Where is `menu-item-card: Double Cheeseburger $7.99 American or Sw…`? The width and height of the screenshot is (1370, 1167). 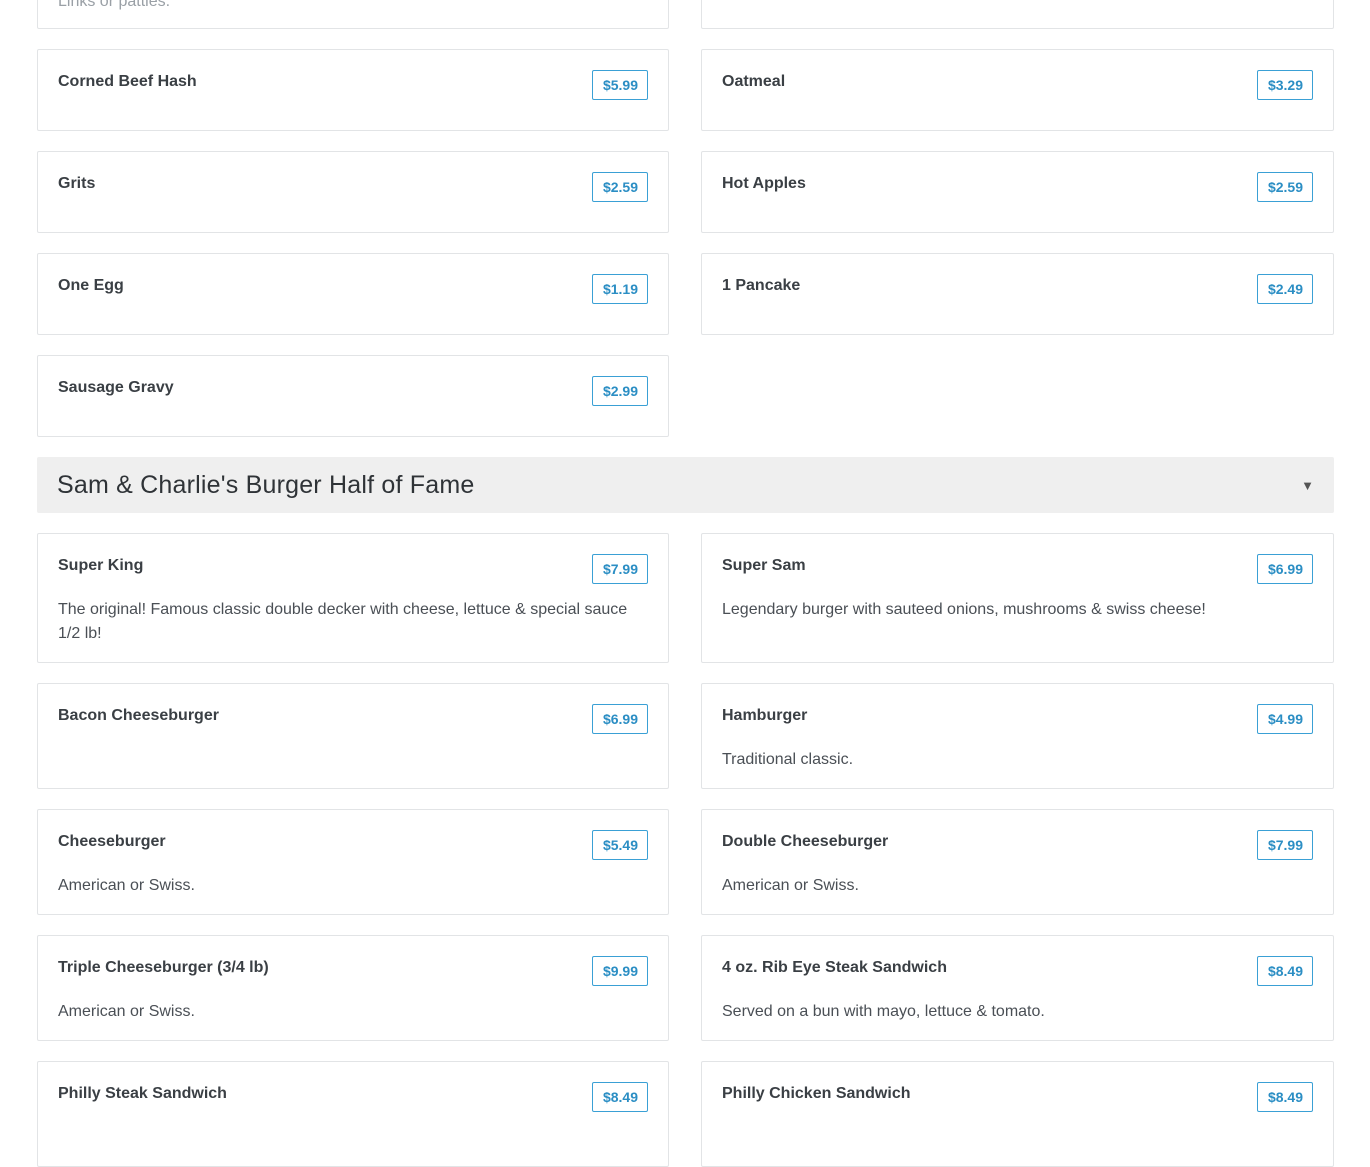 menu-item-card: Double Cheeseburger $7.99 American or Sw… is located at coordinates (1017, 862).